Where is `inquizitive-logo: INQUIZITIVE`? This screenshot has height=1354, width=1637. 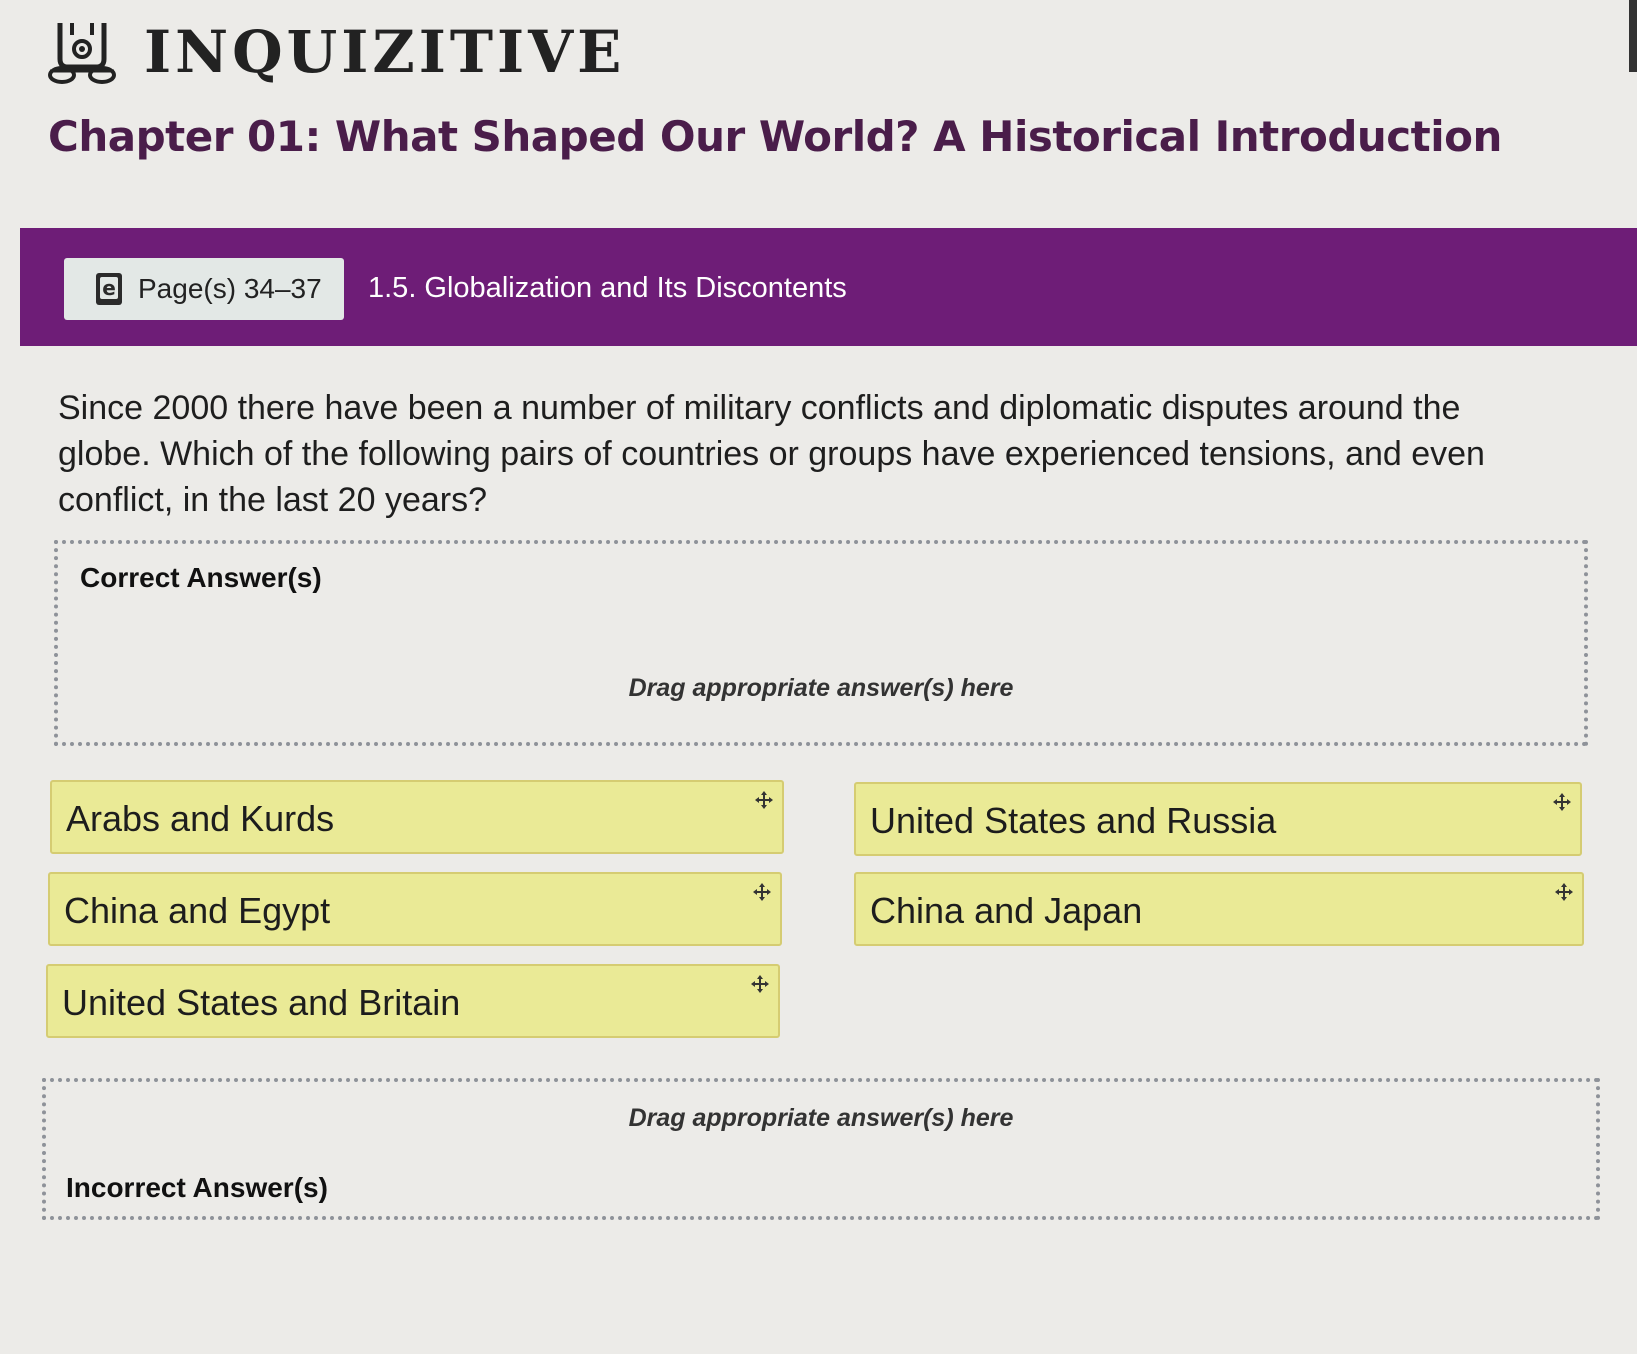
inquizitive-logo: INQUIZITIVE is located at coordinates (335, 52).